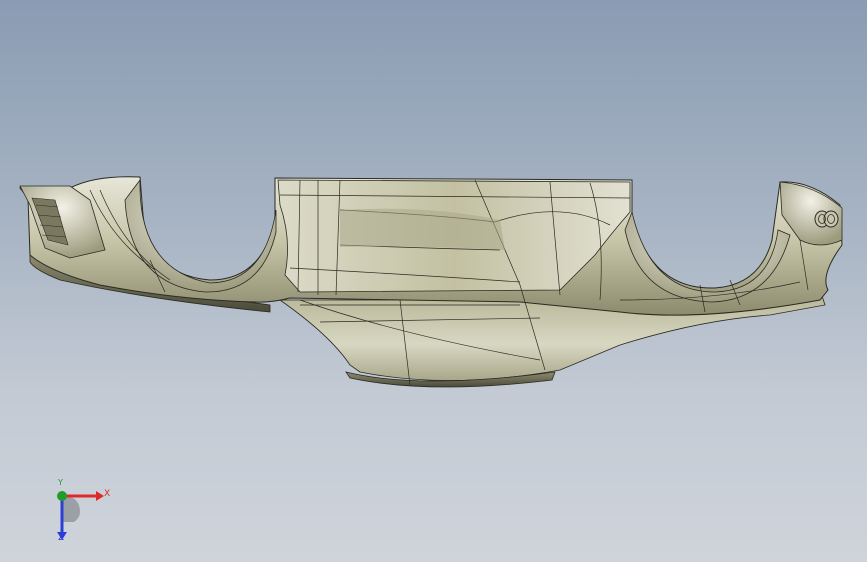 Image resolution: width=867 pixels, height=562 pixels. I want to click on x-axis-label: X, so click(107, 494).